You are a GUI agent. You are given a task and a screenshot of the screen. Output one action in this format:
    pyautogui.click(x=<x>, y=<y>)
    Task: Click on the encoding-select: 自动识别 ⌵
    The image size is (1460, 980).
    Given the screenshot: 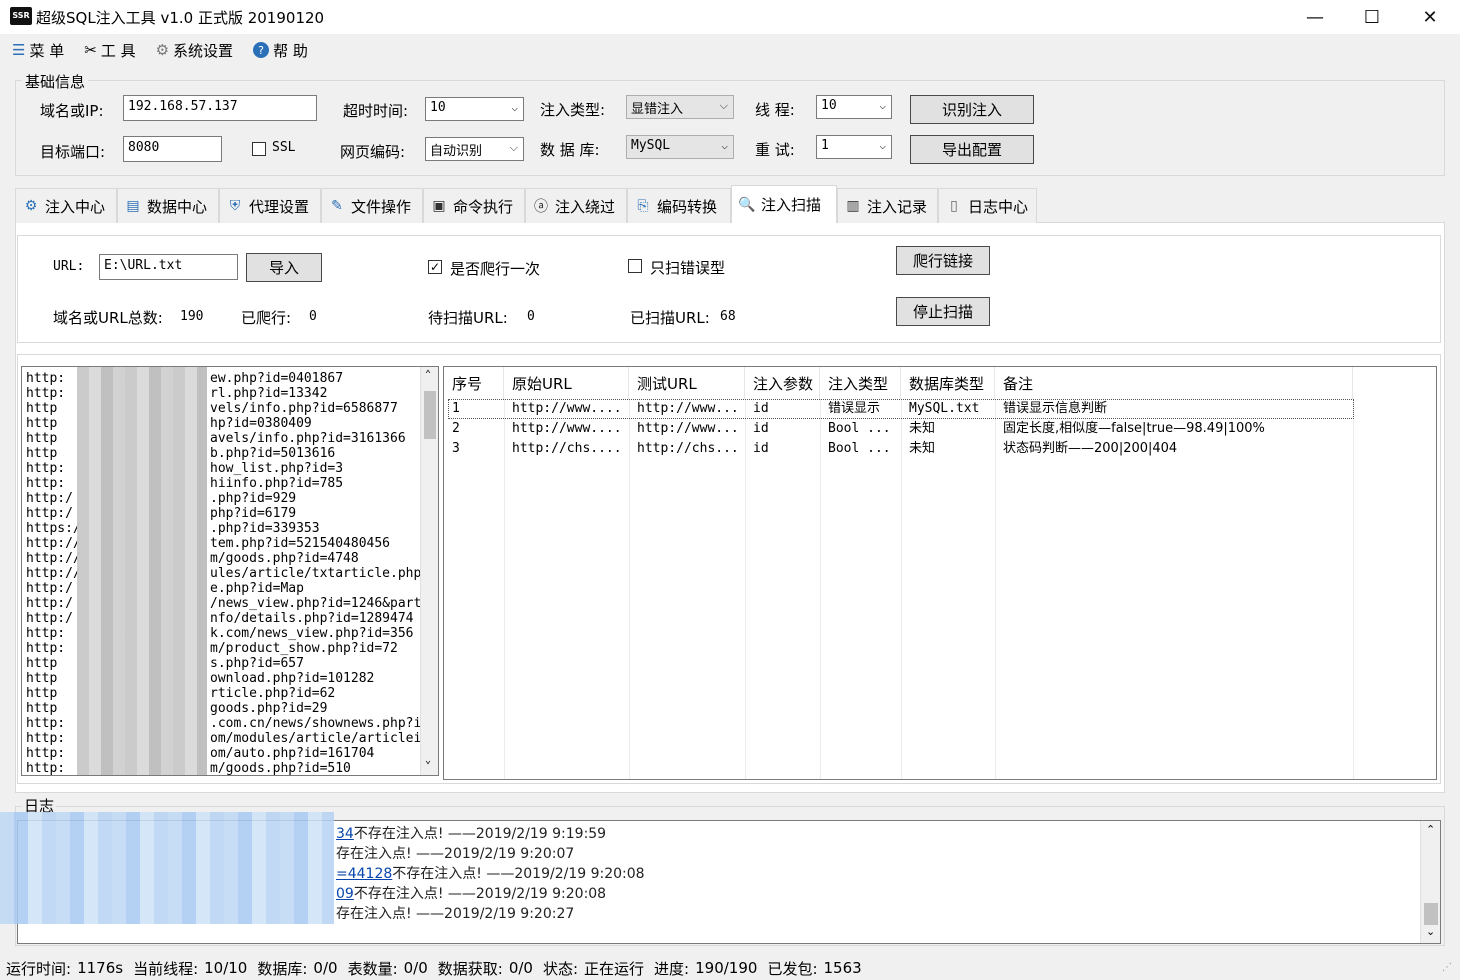 What is the action you would take?
    pyautogui.click(x=474, y=149)
    